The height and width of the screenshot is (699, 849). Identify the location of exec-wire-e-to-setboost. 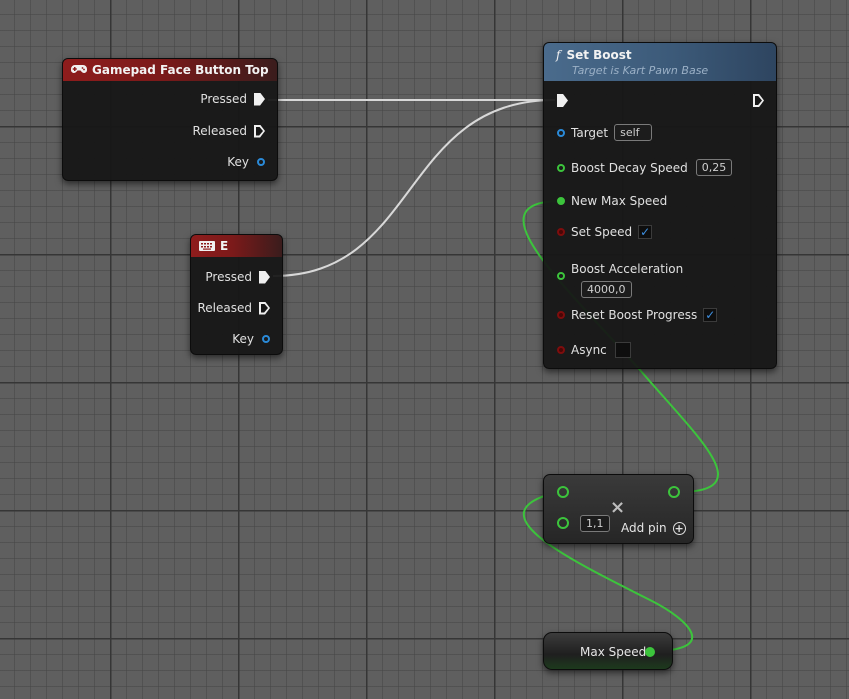
(414, 188).